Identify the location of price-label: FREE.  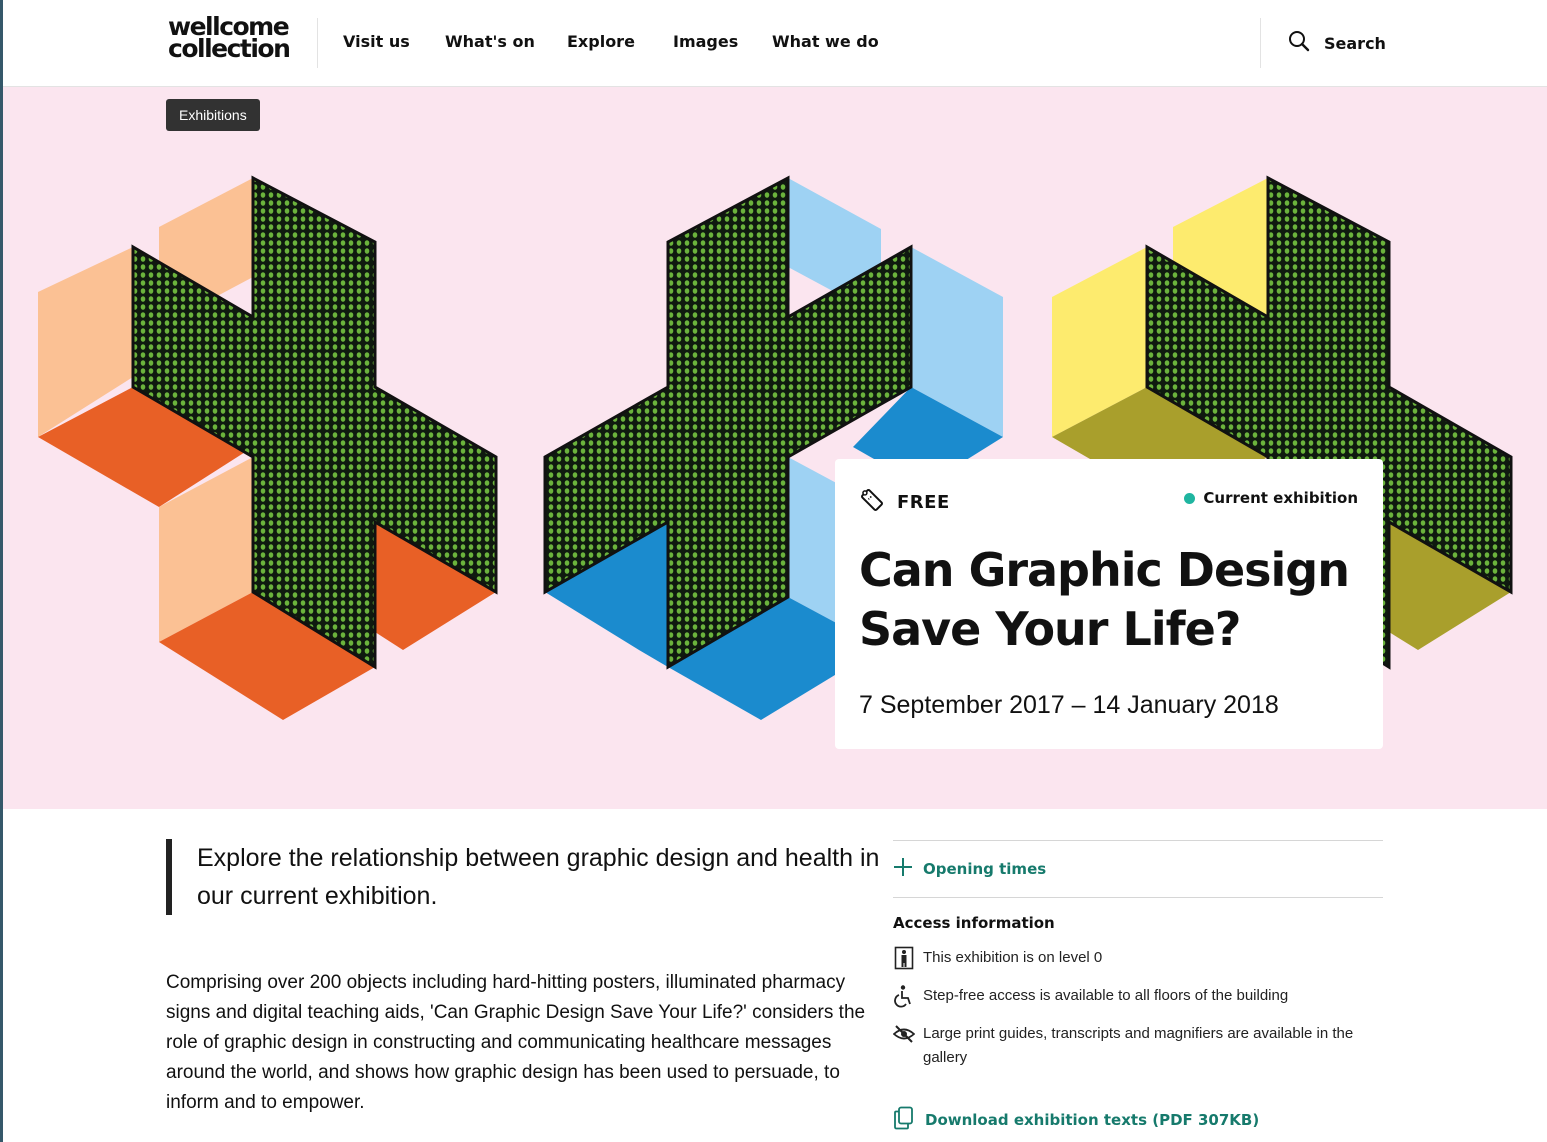
(904, 502).